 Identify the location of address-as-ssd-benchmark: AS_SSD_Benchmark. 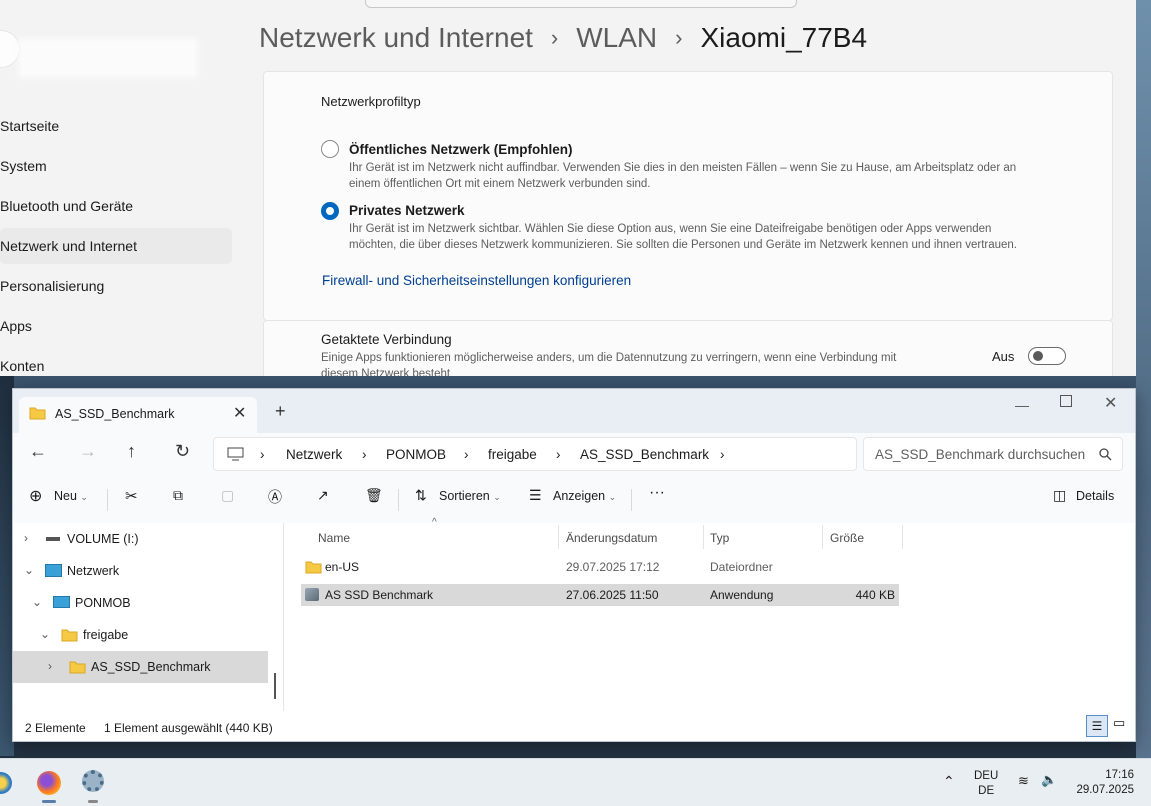
(644, 454).